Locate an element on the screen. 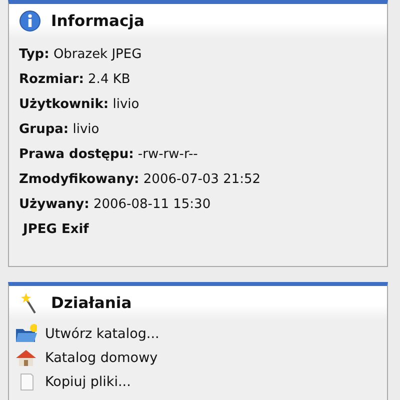 The width and height of the screenshot is (400, 400). action-link: Katalog domowy is located at coordinates (201, 358).